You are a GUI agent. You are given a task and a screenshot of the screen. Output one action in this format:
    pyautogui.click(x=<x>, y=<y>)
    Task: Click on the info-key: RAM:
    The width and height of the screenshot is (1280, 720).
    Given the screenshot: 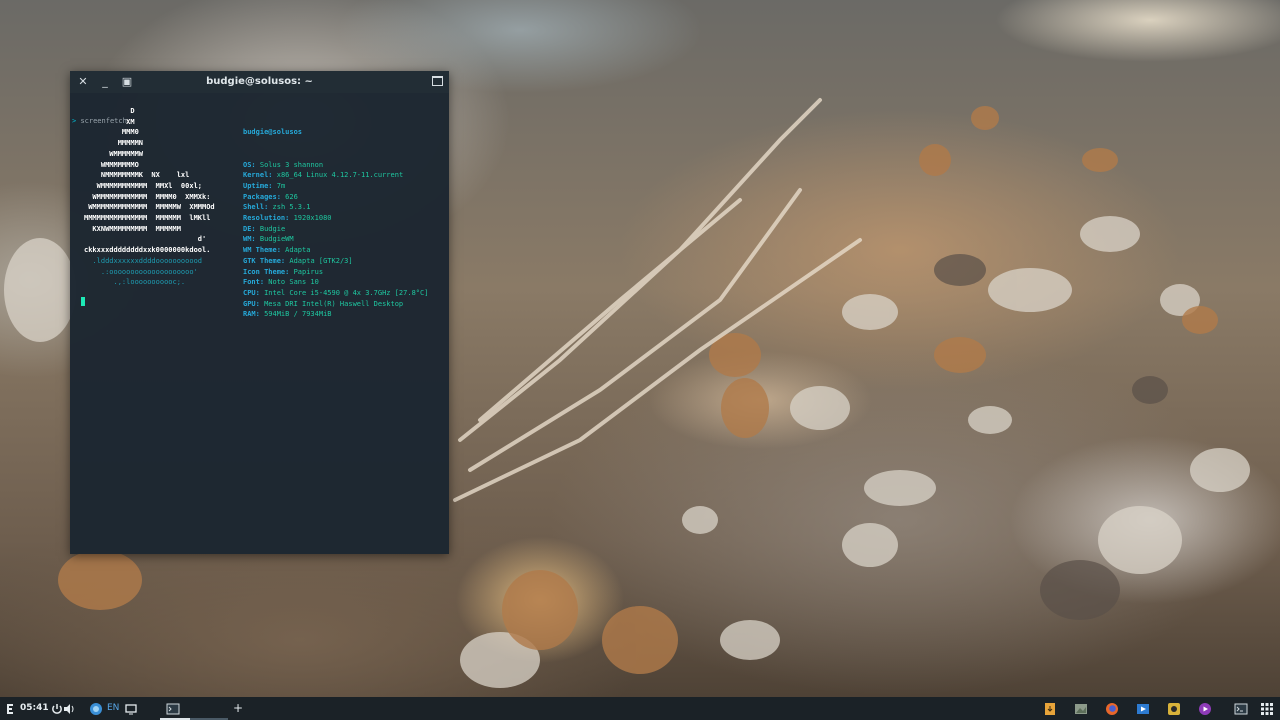 What is the action you would take?
    pyautogui.click(x=251, y=314)
    